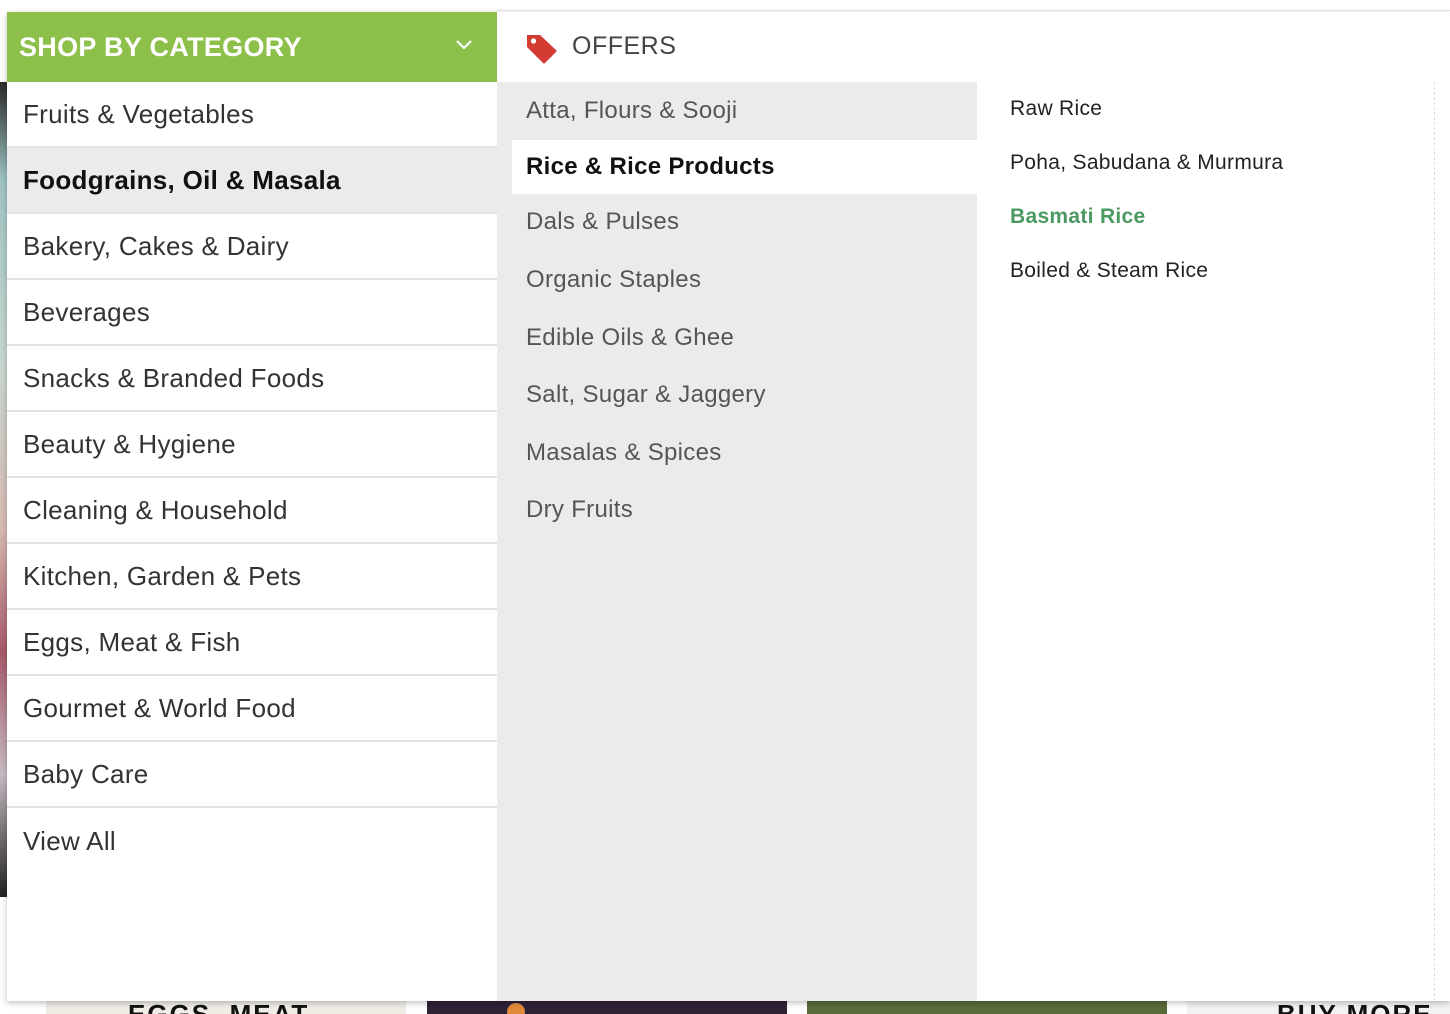  I want to click on offers-label: OFFERS, so click(624, 46).